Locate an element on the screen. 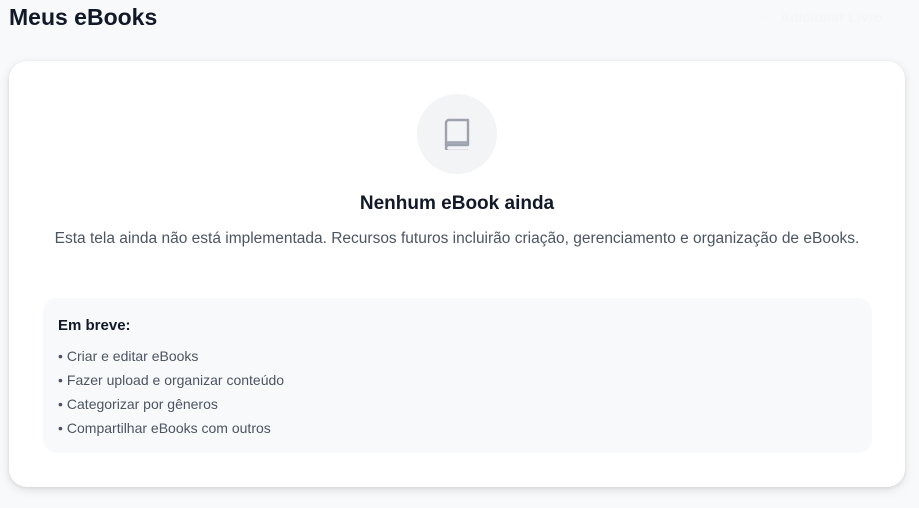  plus-icon: + is located at coordinates (763, 17).